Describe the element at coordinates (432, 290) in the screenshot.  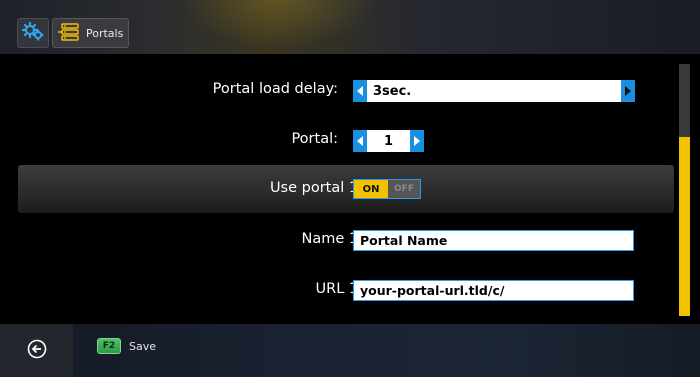
I see `url-value: your-portal-url.tld/c/` at that location.